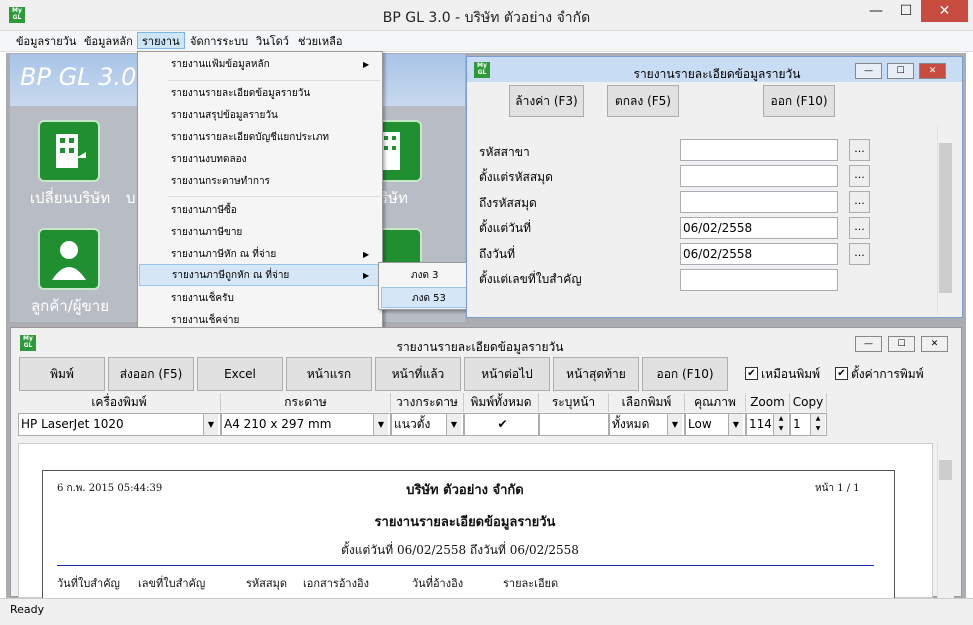 The width and height of the screenshot is (973, 625). Describe the element at coordinates (418, 374) in the screenshot. I see `prev-page-button: หน้าที่แล้ว` at that location.